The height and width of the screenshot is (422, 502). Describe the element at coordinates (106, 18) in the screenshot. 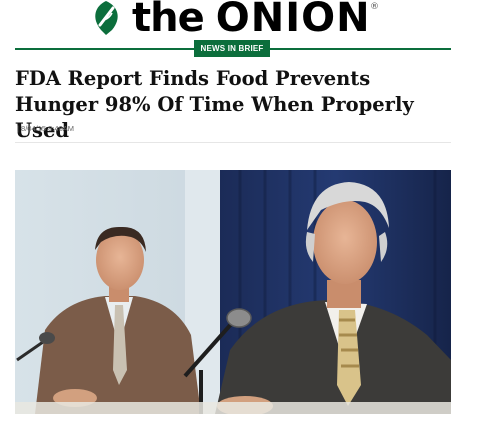

I see `onion-leaf-icon` at that location.